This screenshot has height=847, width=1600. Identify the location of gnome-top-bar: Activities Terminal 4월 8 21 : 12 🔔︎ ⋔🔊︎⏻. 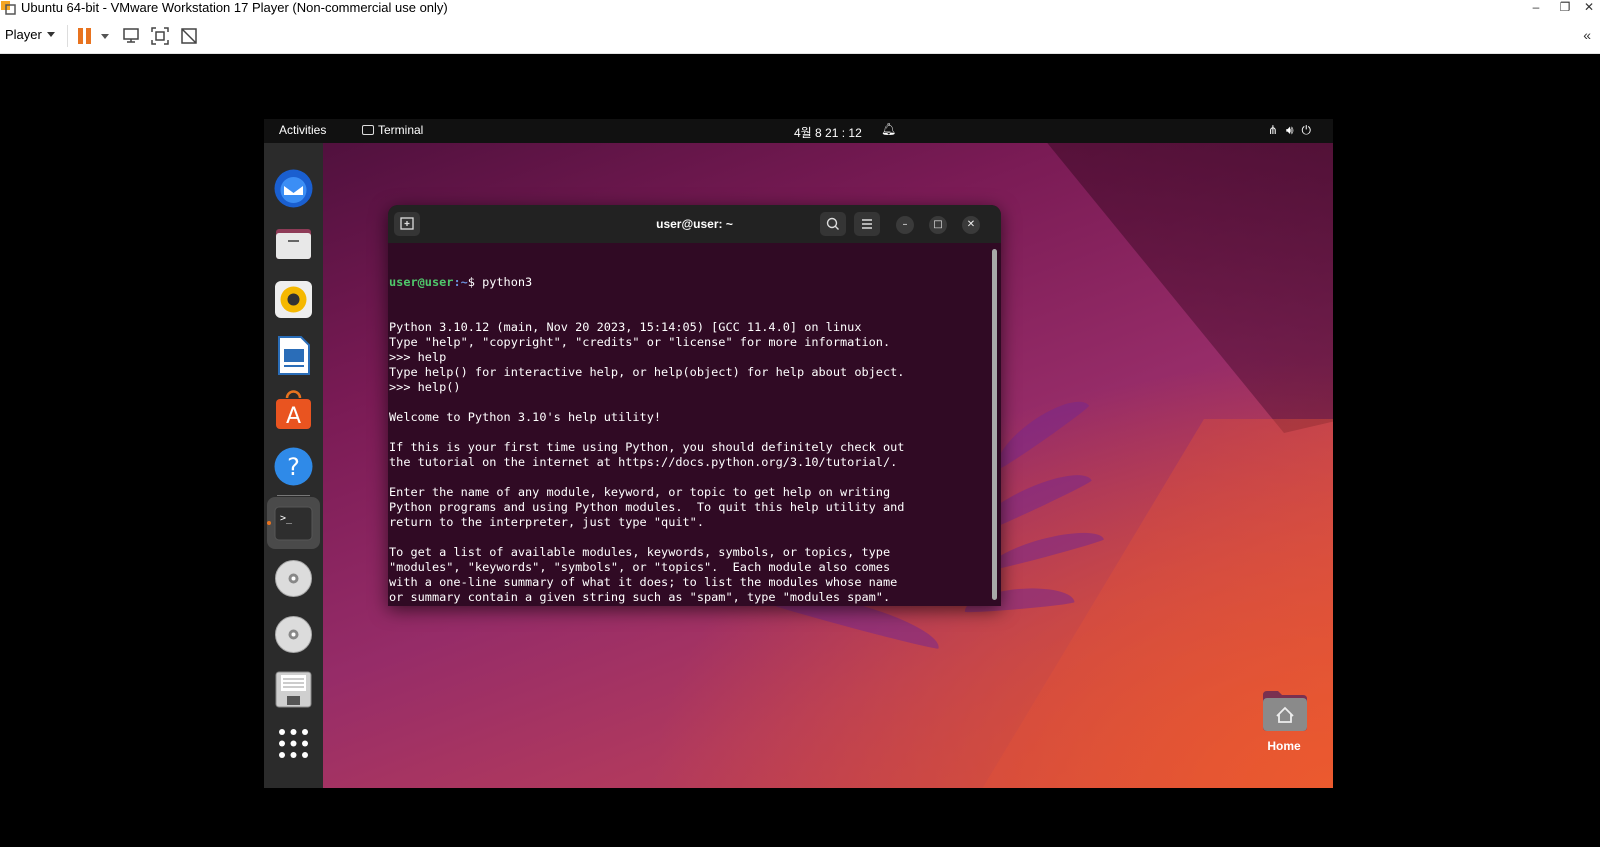
(798, 131).